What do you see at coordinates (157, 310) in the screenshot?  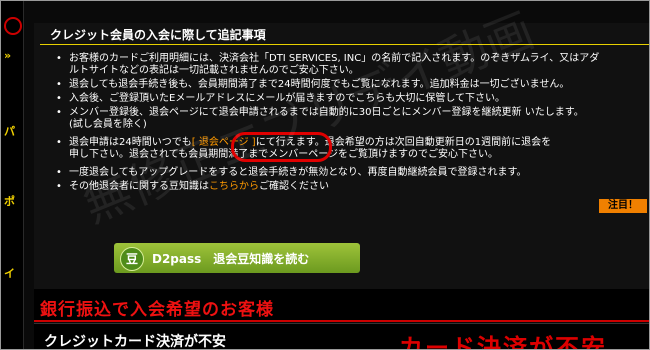 I see `bank-transfer-title: 銀行振込で入会希望のお客様` at bounding box center [157, 310].